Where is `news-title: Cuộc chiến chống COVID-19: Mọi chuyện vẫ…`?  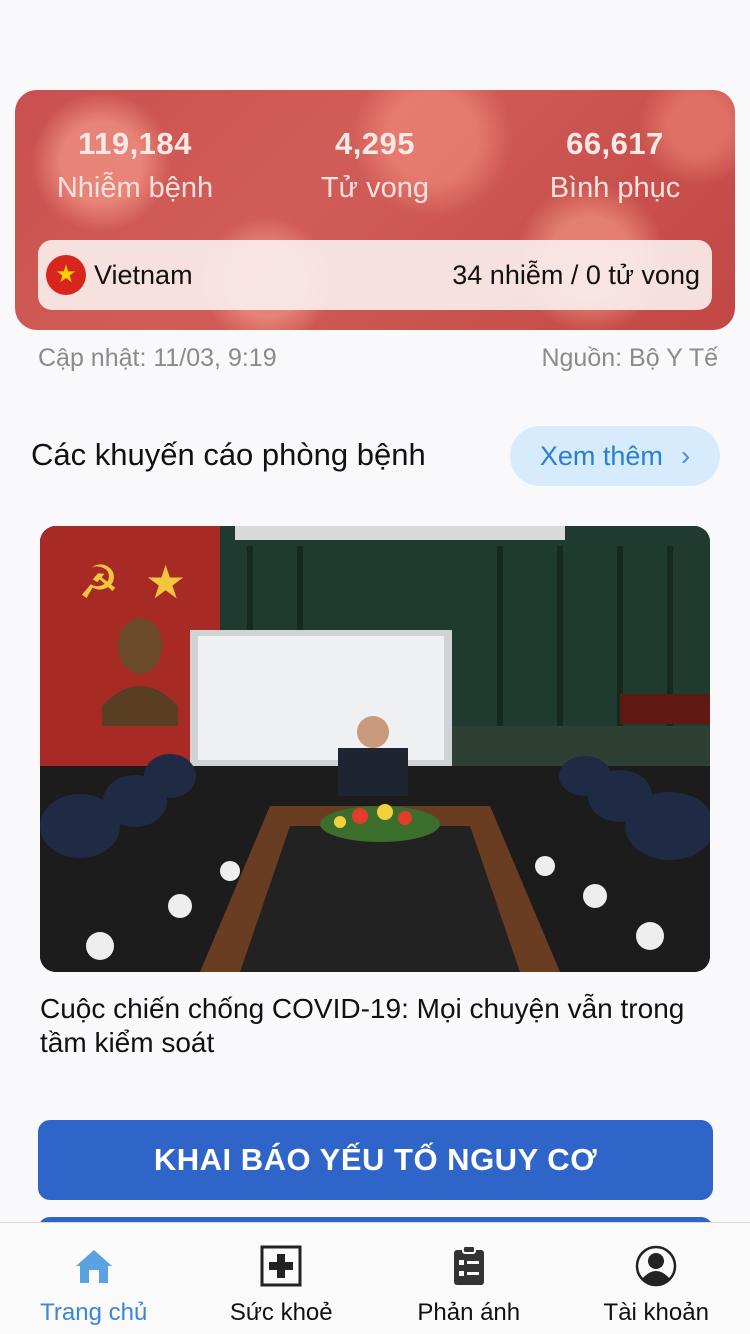
news-title: Cuộc chiến chống COVID-19: Mọi chuyện vẫ… is located at coordinates (380, 1026).